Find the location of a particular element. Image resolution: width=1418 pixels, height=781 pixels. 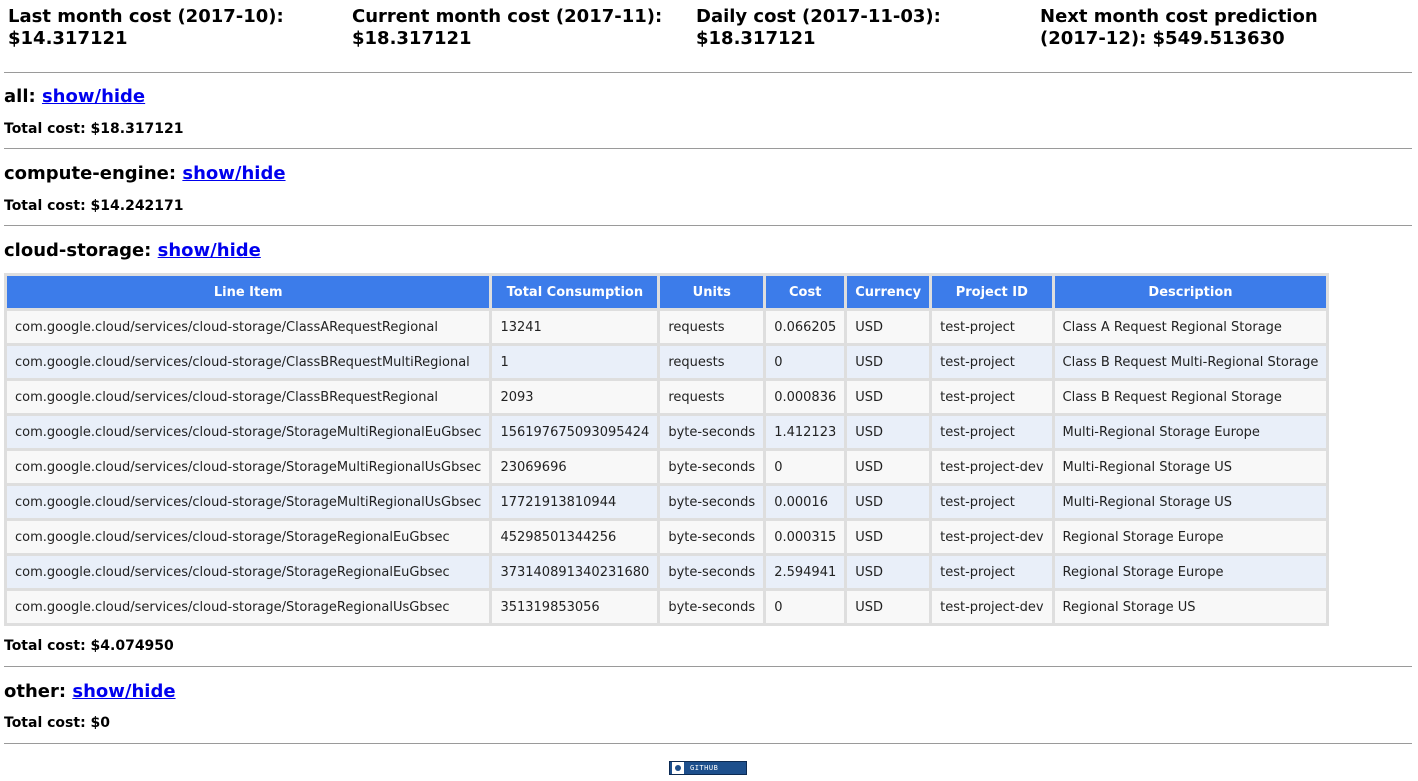

section-name: cloud-storage: is located at coordinates (78, 250).